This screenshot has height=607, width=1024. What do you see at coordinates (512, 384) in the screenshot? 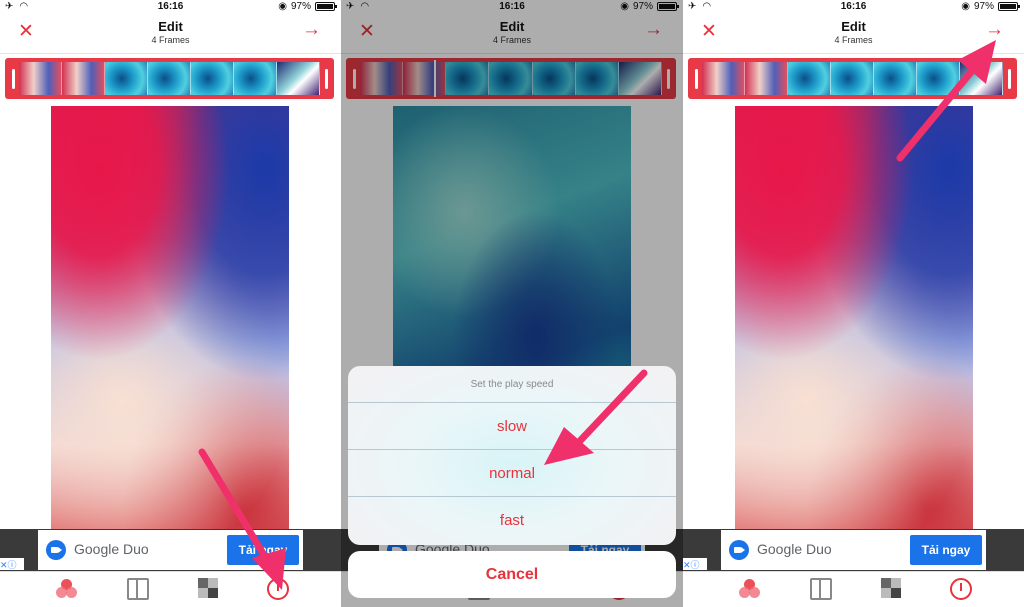
I see `sheet-title: Set the play speed` at bounding box center [512, 384].